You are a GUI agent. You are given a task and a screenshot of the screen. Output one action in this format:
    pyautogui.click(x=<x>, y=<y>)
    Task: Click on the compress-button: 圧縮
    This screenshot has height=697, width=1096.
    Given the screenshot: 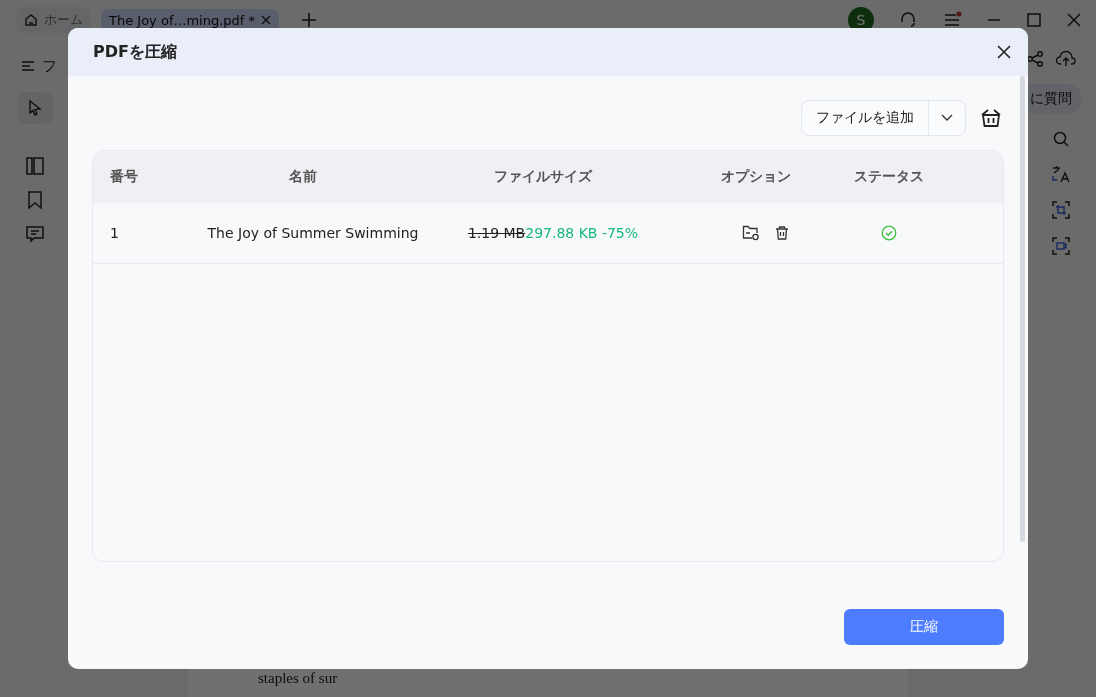 What is the action you would take?
    pyautogui.click(x=924, y=627)
    